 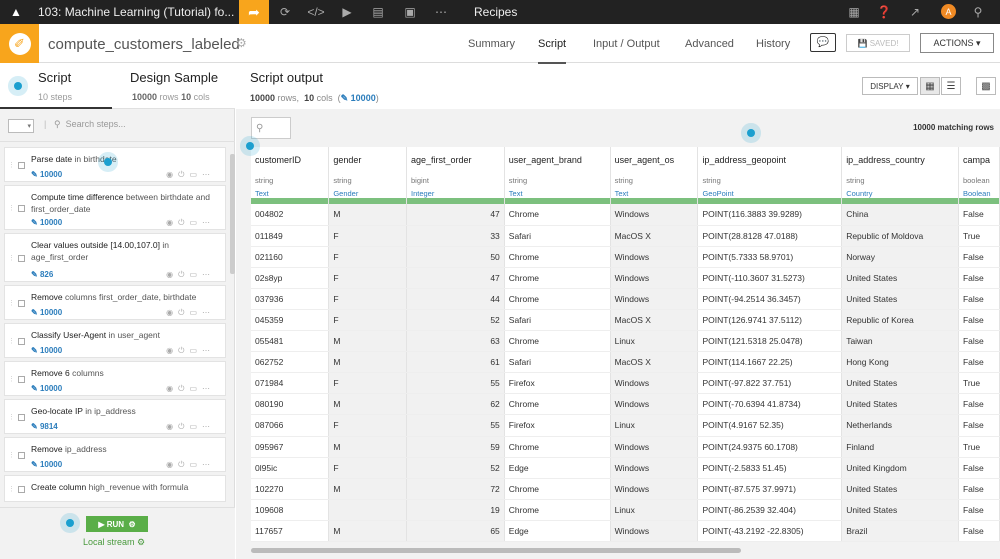 I want to click on step-card: ⋮⋮ Remove ip_address ✎ 10000 ◉⏻▭⋯, so click(x=115, y=454).